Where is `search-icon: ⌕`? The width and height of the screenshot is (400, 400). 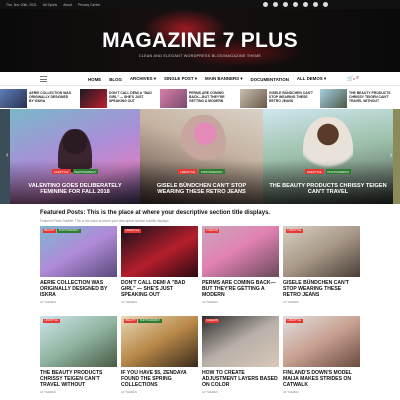
search-icon: ⌕ is located at coordinates (357, 78).